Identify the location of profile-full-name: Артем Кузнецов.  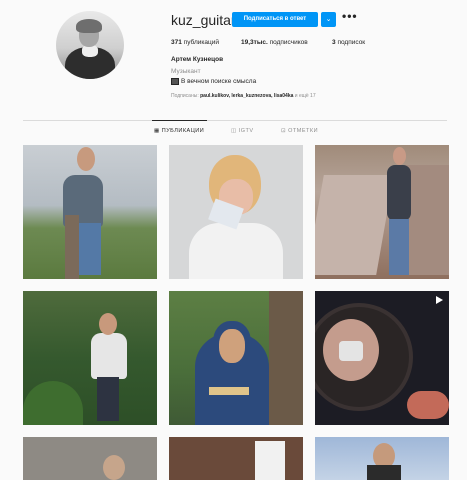
(197, 59).